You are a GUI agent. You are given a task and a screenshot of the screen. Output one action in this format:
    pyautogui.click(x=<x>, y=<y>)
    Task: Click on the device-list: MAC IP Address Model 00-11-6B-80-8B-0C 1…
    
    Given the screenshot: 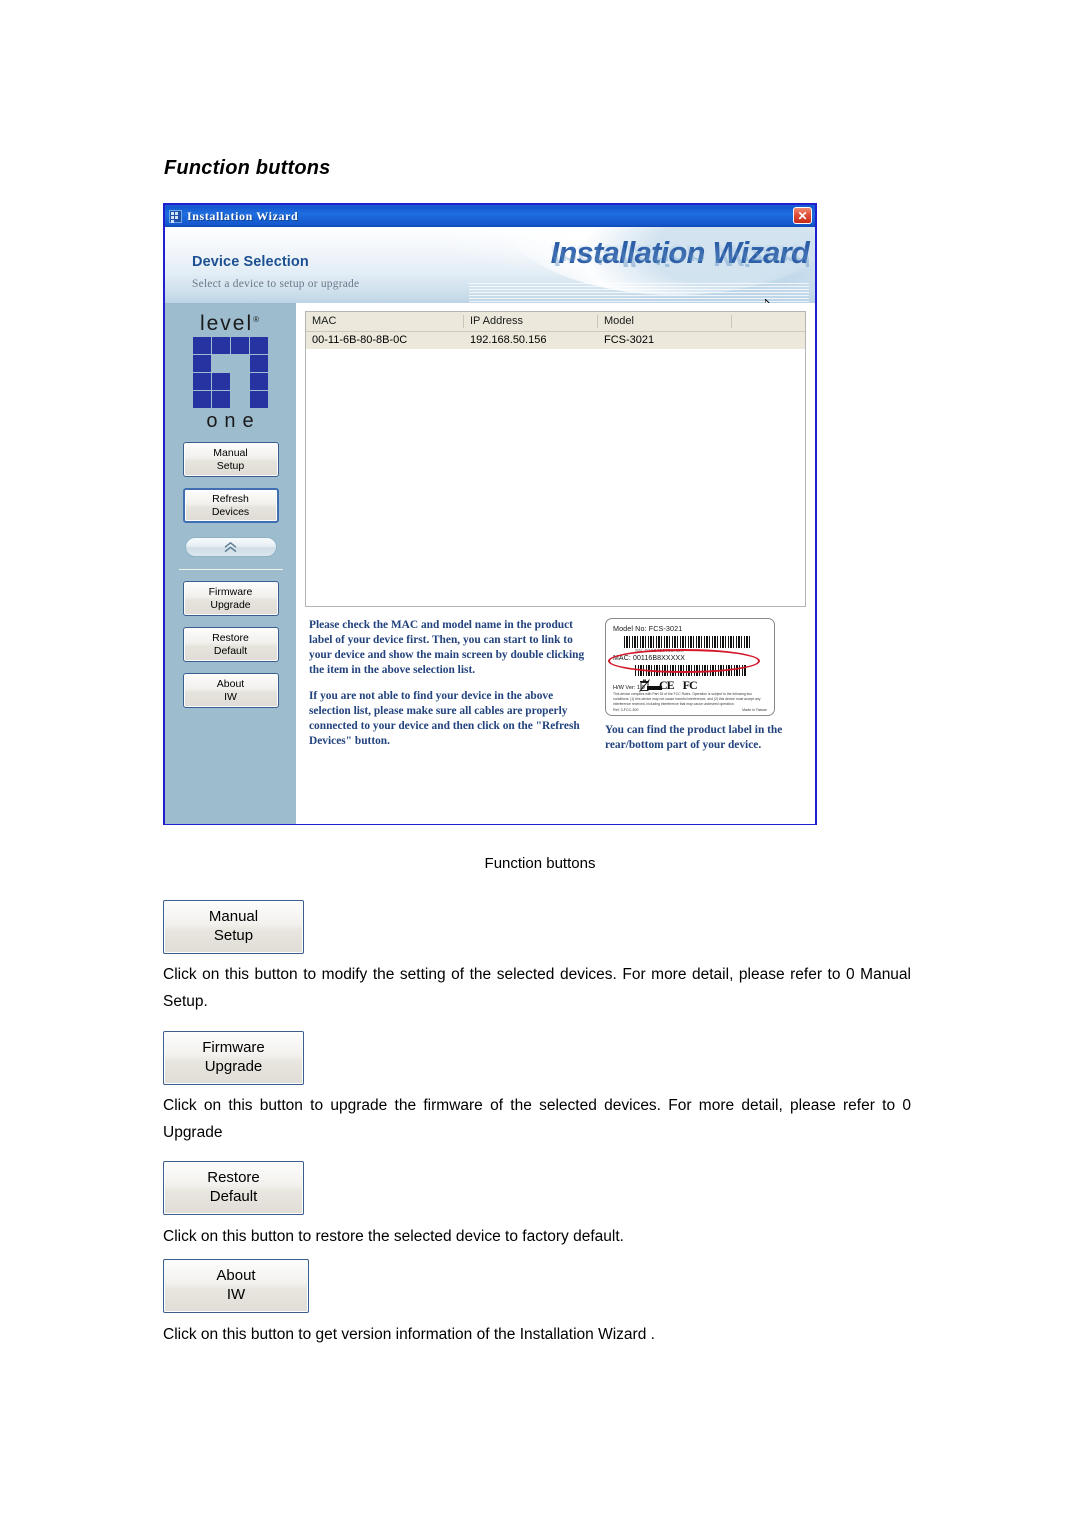 What is the action you would take?
    pyautogui.click(x=555, y=459)
    